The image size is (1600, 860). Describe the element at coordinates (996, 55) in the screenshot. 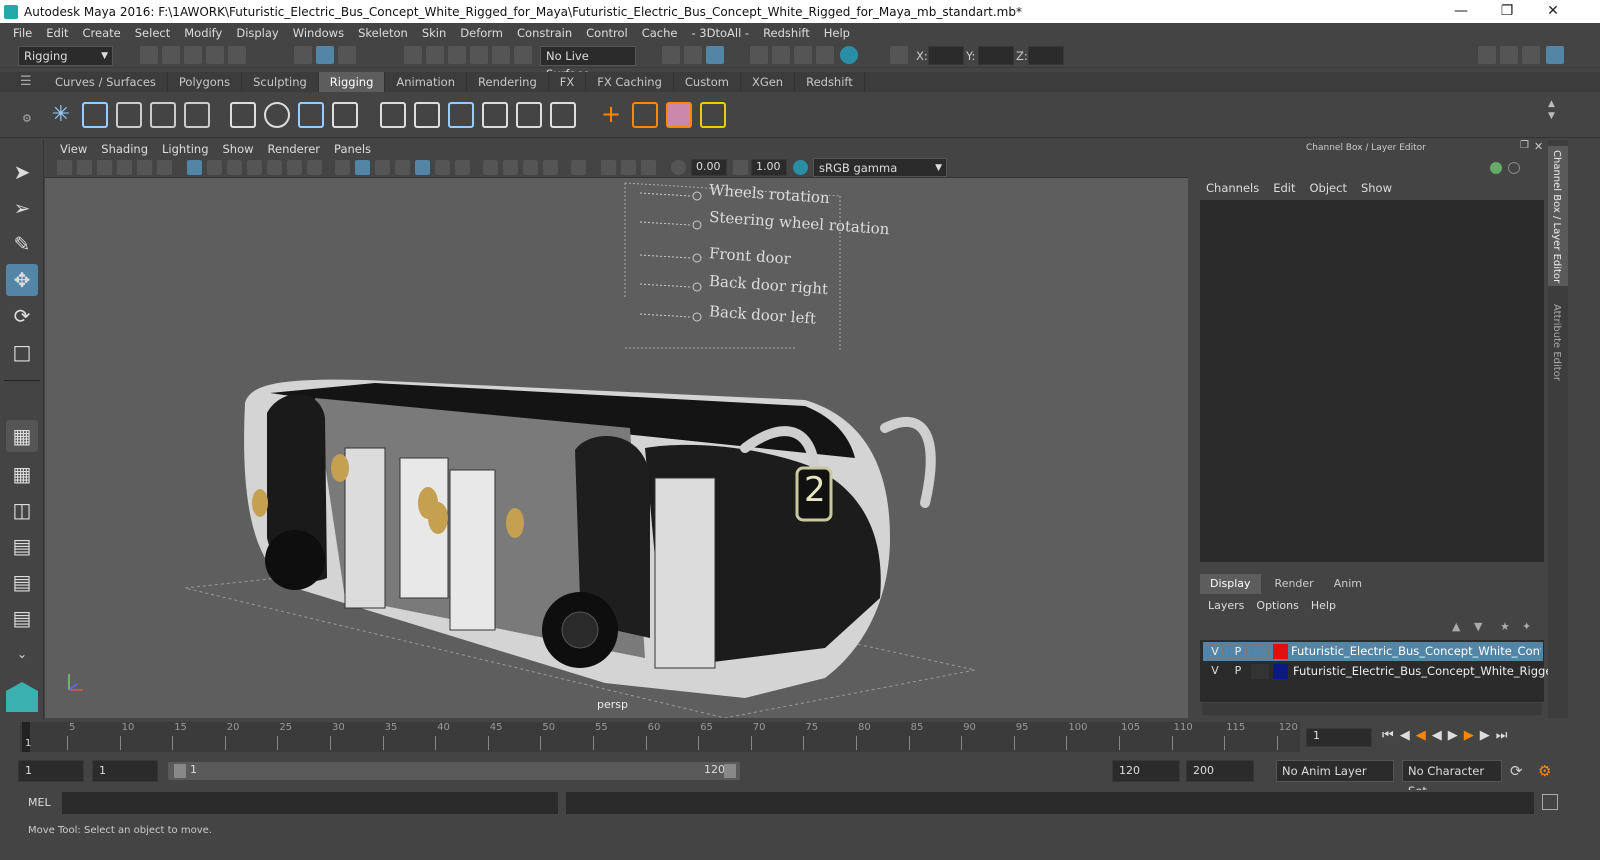

I see `y-field` at that location.